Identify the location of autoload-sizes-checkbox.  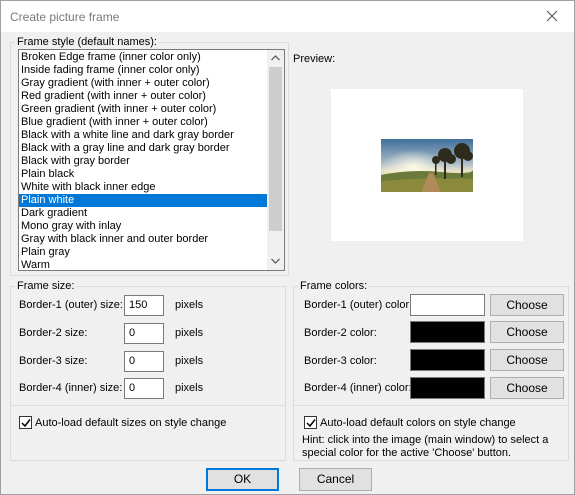
(25, 422).